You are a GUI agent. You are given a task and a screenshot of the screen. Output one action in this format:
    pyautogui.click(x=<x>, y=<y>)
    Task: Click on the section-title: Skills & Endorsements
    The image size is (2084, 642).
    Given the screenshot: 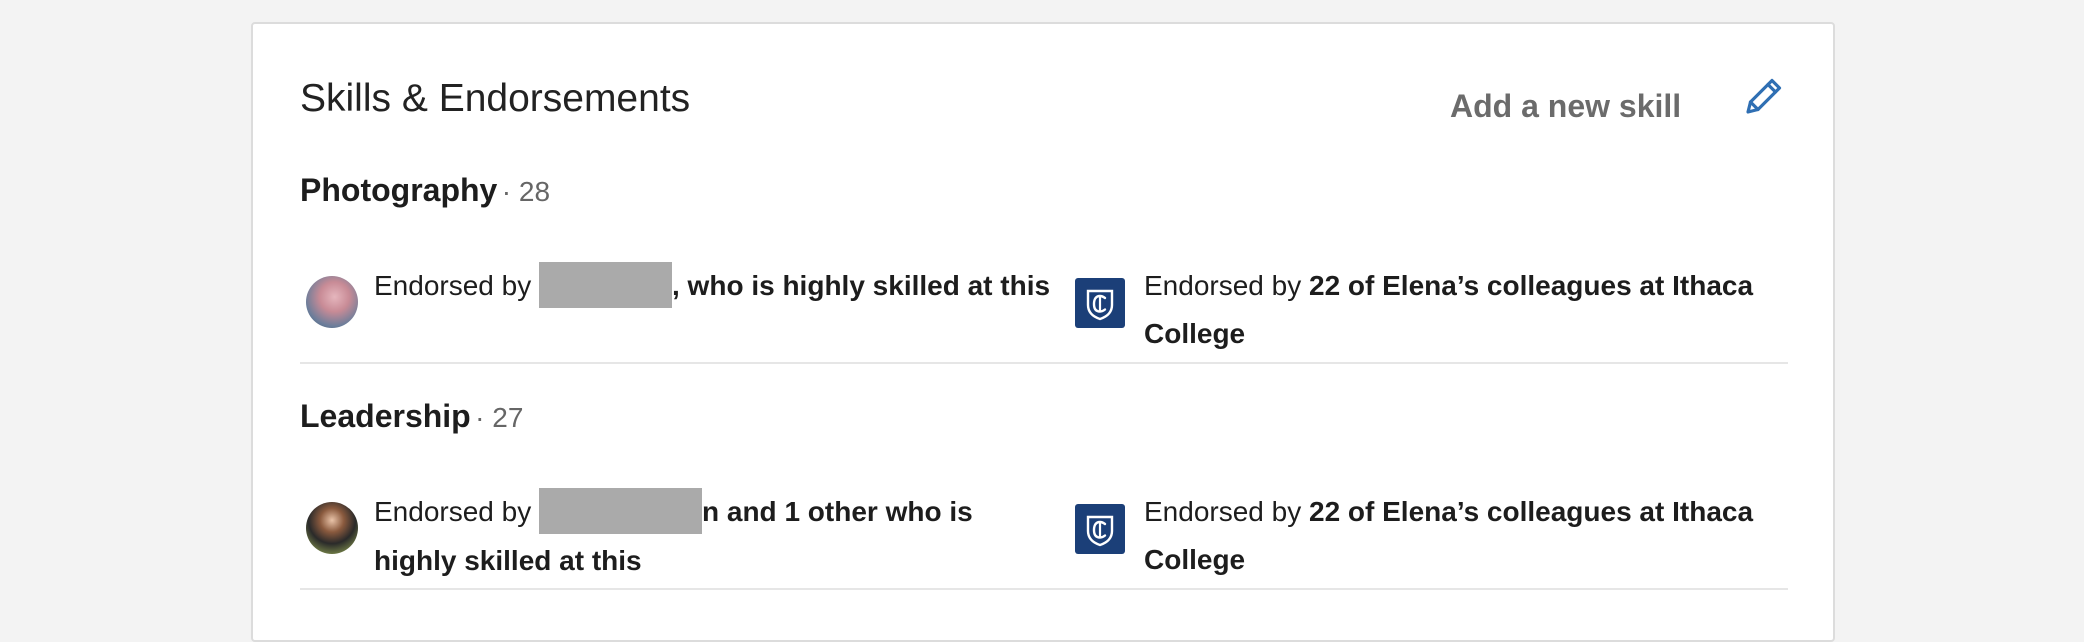 What is the action you would take?
    pyautogui.click(x=495, y=98)
    